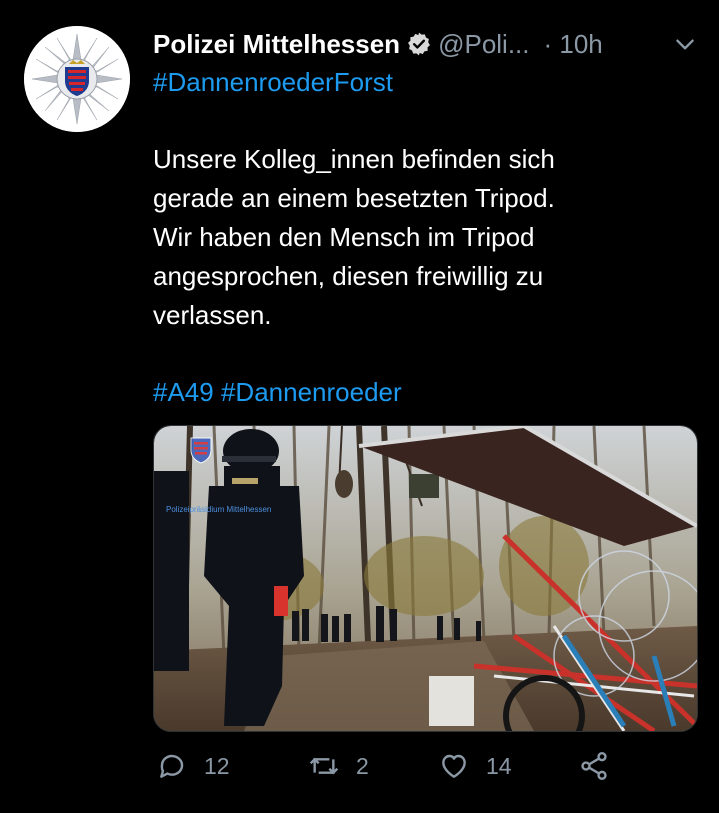  What do you see at coordinates (273, 82) in the screenshot?
I see `hashtag-link: #DannenroederForst` at bounding box center [273, 82].